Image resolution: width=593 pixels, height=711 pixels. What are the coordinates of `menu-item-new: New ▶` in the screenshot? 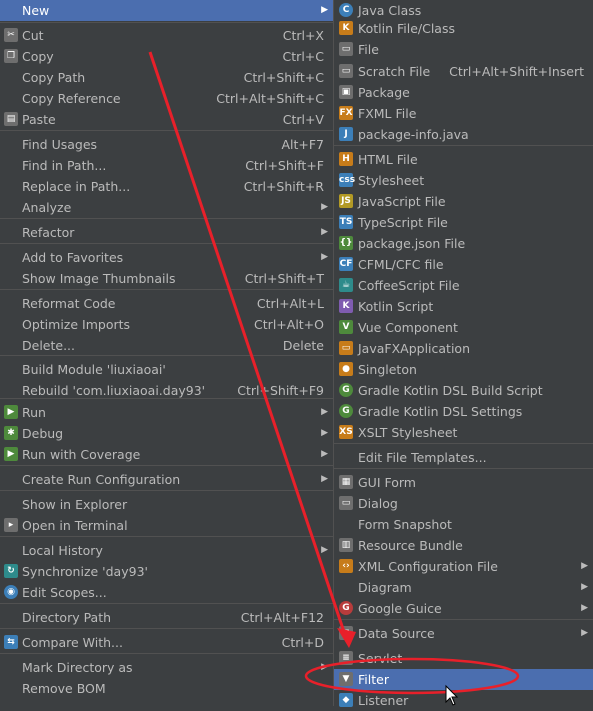 It's located at (166, 10).